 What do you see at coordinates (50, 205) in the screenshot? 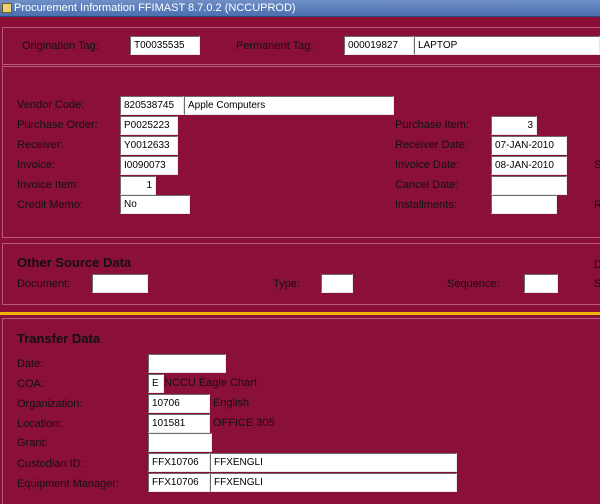
I see `credit-memo-label: Credit Memo:` at bounding box center [50, 205].